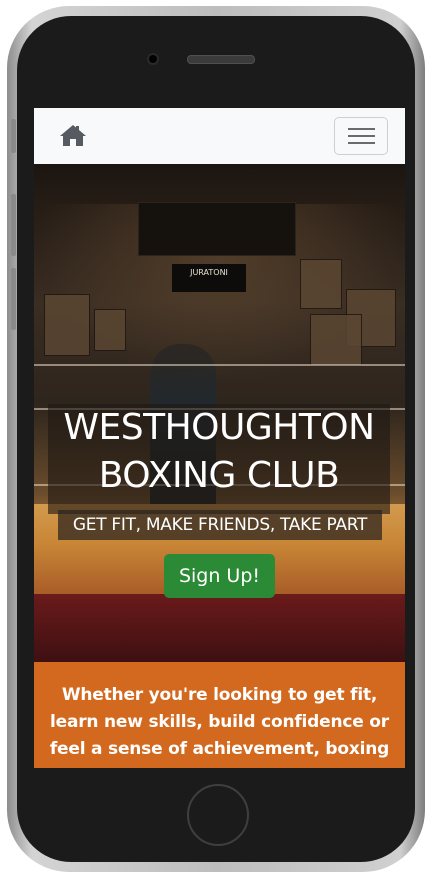 This screenshot has width=430, height=879. I want to click on hero-tagline: GET FIT, MAKE FRIENDS, TAKE PART, so click(220, 525).